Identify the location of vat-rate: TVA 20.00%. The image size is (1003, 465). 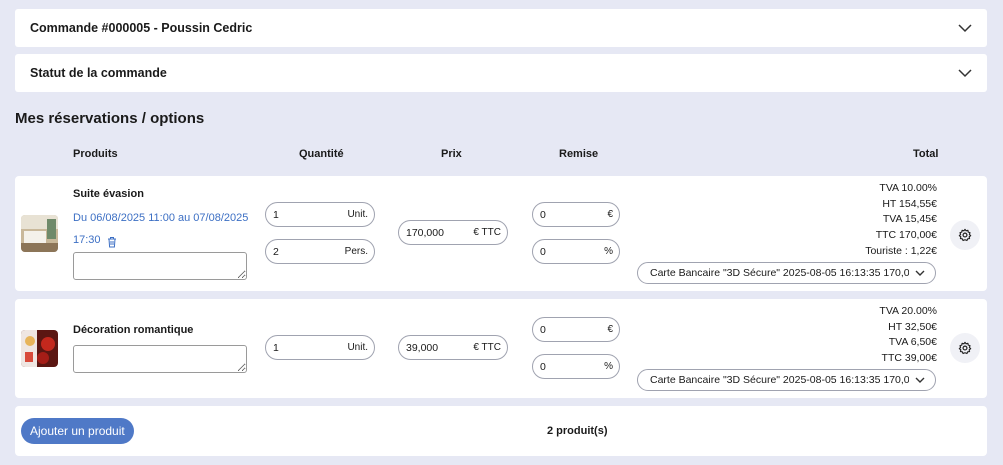
(908, 311).